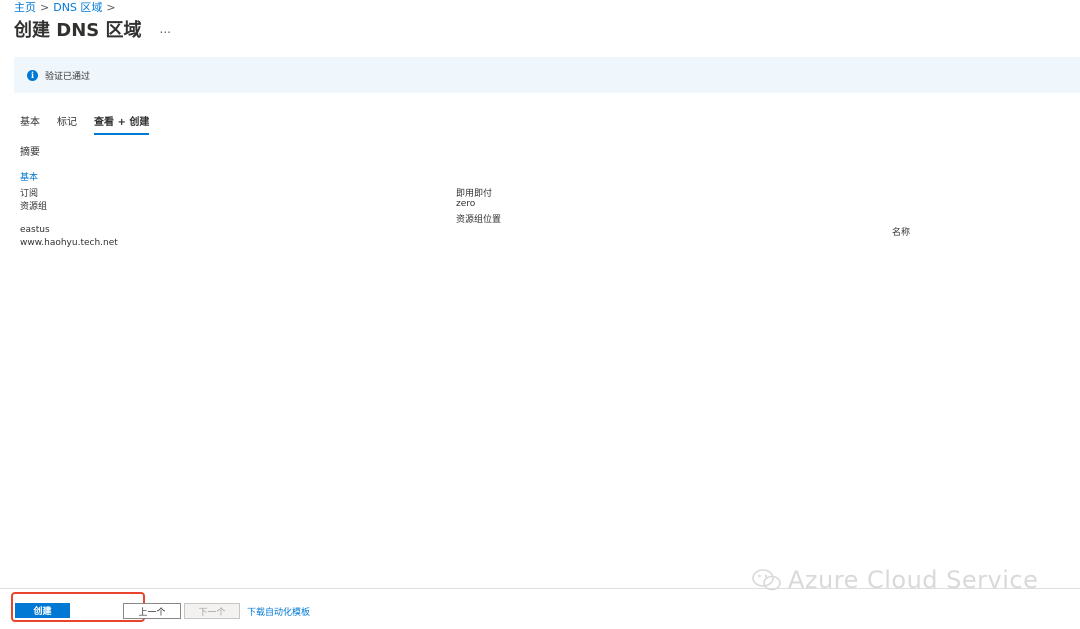  Describe the element at coordinates (212, 611) in the screenshot. I see `next-button: 下一个` at that location.